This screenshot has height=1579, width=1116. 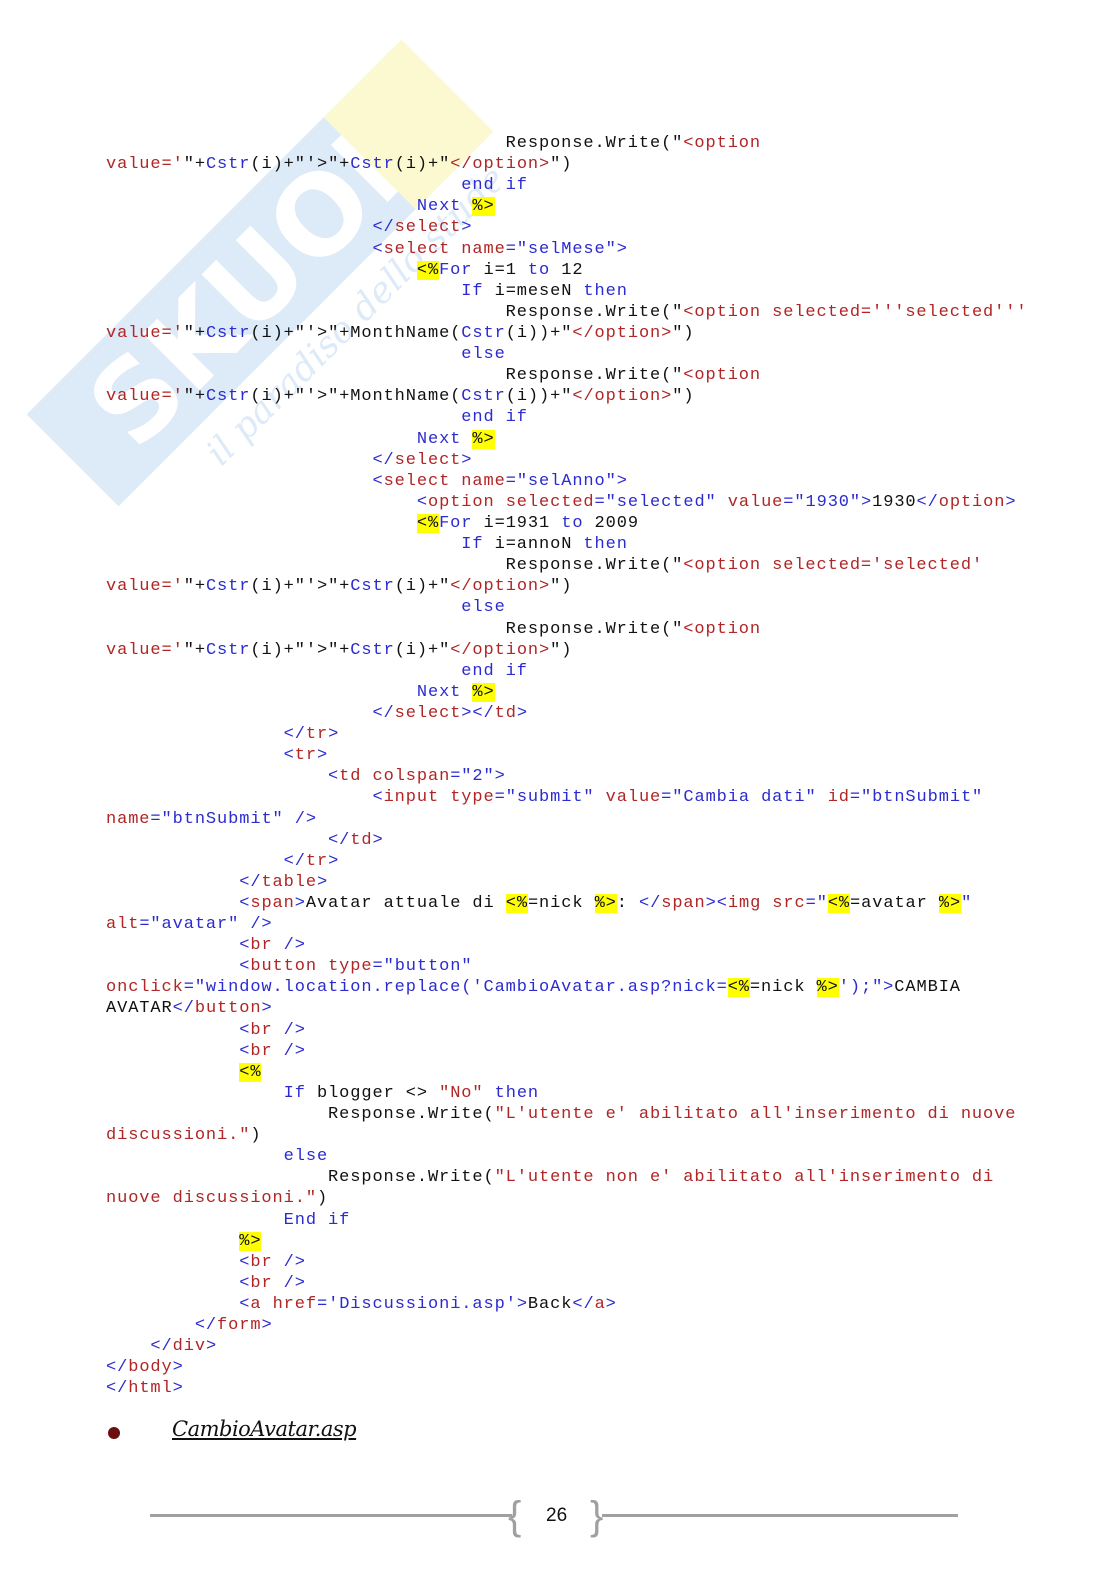 What do you see at coordinates (566, 1241) in the screenshot?
I see `code-line: %>` at bounding box center [566, 1241].